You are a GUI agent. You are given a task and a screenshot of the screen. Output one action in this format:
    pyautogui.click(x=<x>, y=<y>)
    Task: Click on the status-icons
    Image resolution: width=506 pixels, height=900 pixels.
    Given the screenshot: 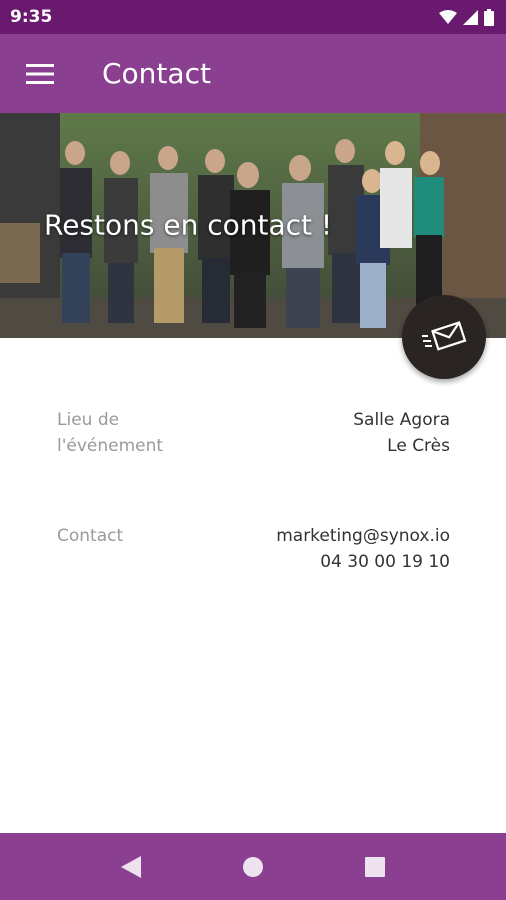 What is the action you would take?
    pyautogui.click(x=466, y=17)
    